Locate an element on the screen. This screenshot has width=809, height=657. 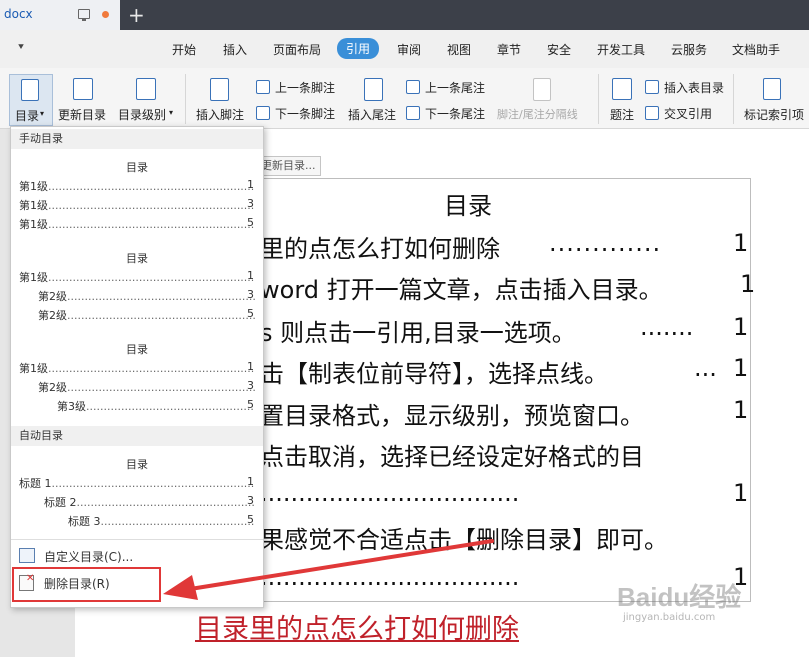
watermark-brand: Baidu经验 is located at coordinates (679, 597).